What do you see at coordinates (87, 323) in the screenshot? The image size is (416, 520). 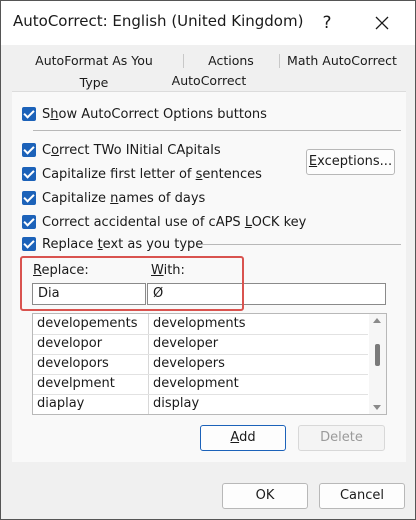 I see `entry-replace: developements` at bounding box center [87, 323].